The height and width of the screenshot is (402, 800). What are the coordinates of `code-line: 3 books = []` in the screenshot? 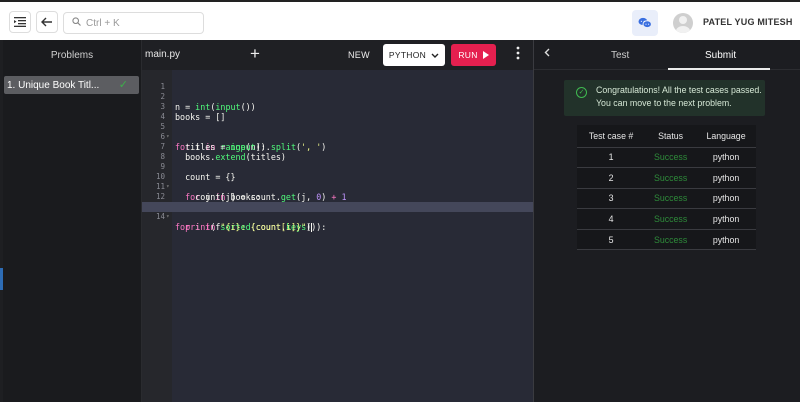 It's located at (337, 107).